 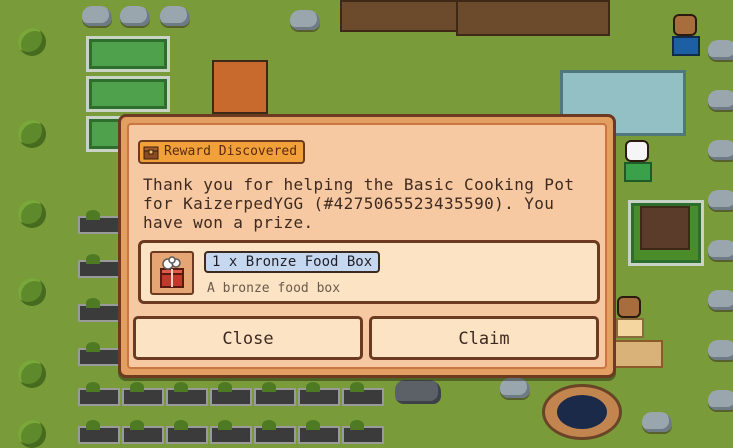 I want to click on well, so click(x=582, y=412).